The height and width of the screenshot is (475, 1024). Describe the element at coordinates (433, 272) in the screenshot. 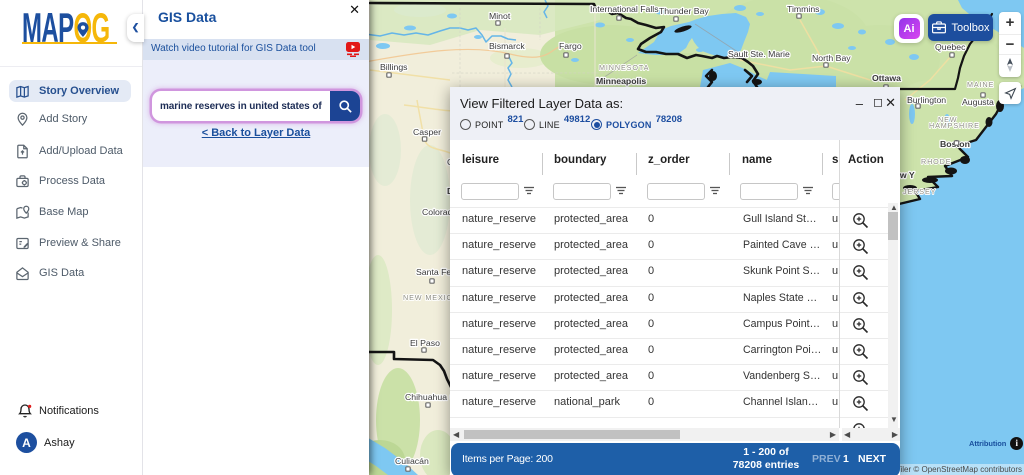

I see `svg-text: Santa Fe` at that location.